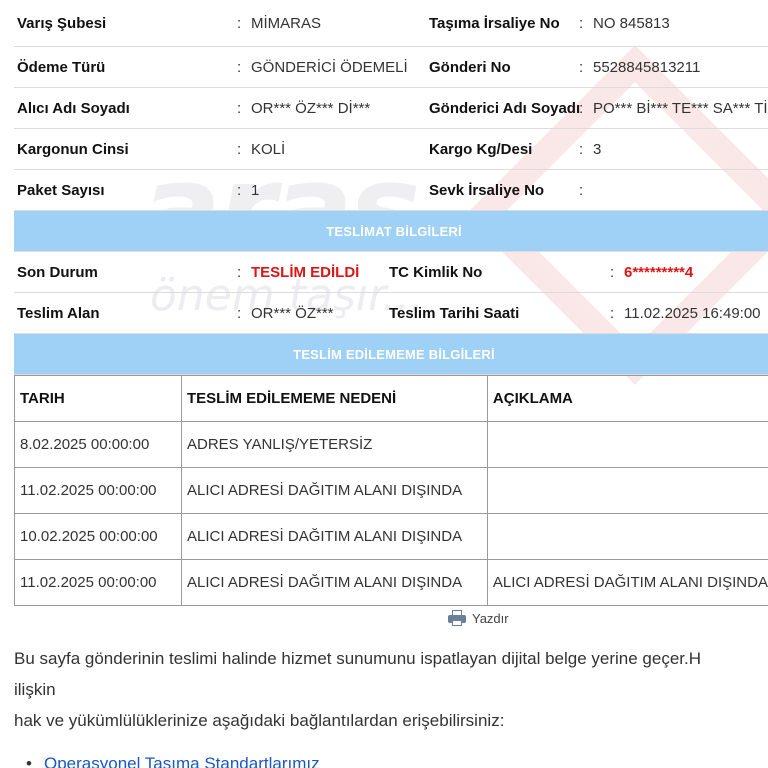 The height and width of the screenshot is (768, 768). I want to click on column-header-description: AÇIKLAMA, so click(627, 398).